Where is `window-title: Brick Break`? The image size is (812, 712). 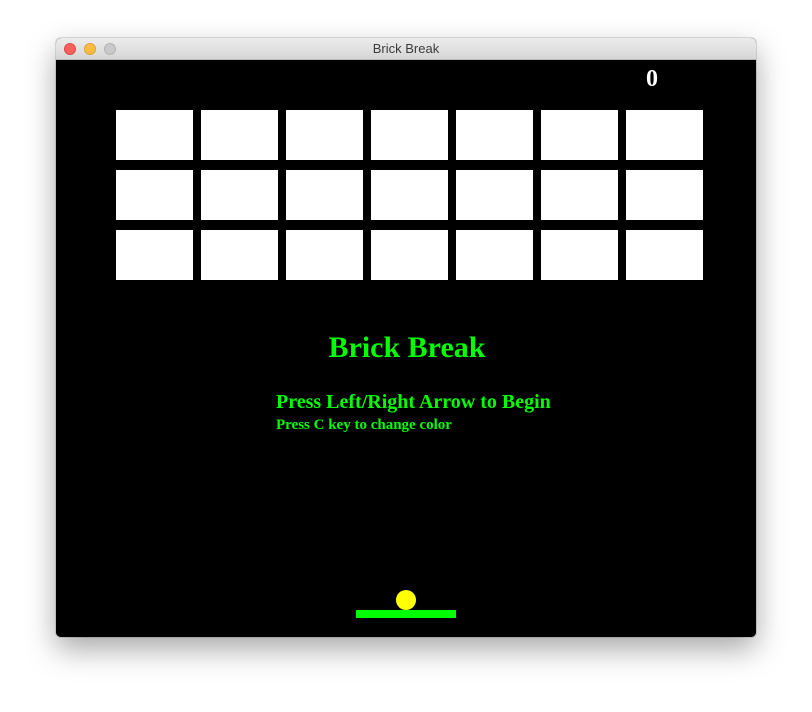
window-title: Brick Break is located at coordinates (406, 48).